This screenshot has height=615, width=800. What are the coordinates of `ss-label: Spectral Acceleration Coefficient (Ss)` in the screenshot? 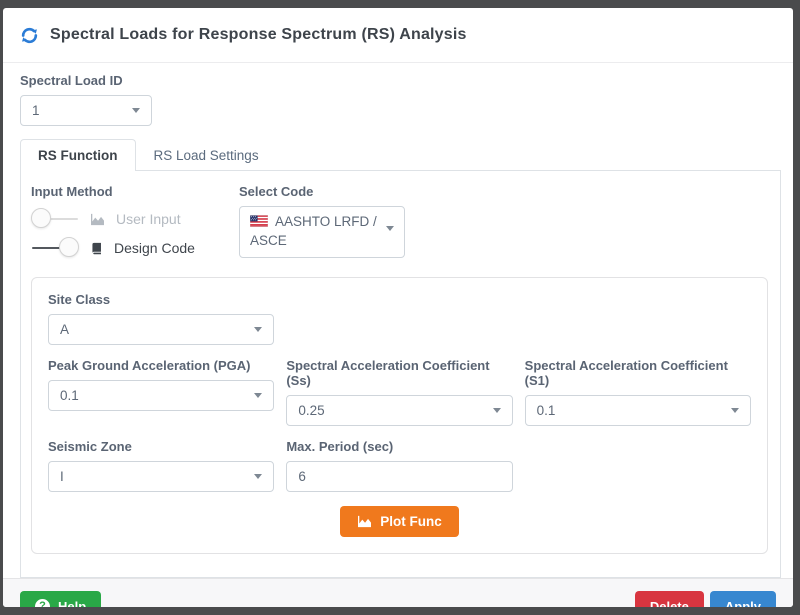 It's located at (388, 373).